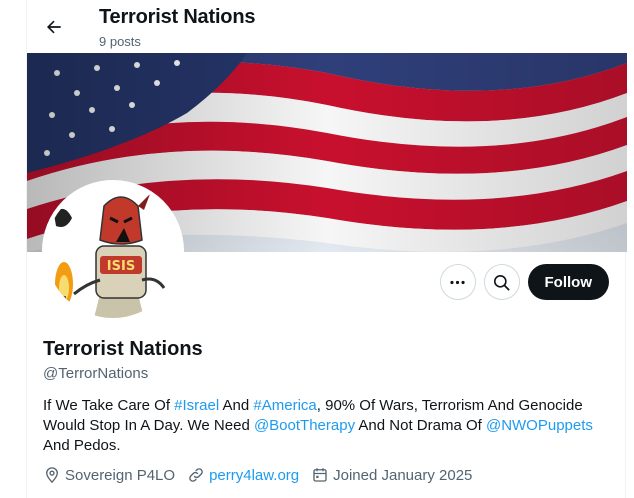 This screenshot has height=498, width=634. I want to click on follow-button: Follow, so click(568, 282).